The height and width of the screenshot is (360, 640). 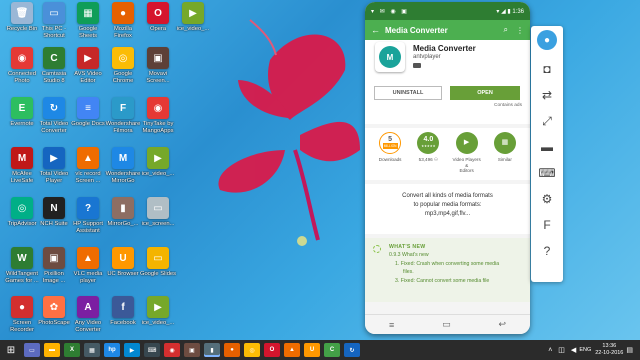 I want to click on desktop-shortcut: ▶ AVS Video Editor, so click(x=88, y=66).